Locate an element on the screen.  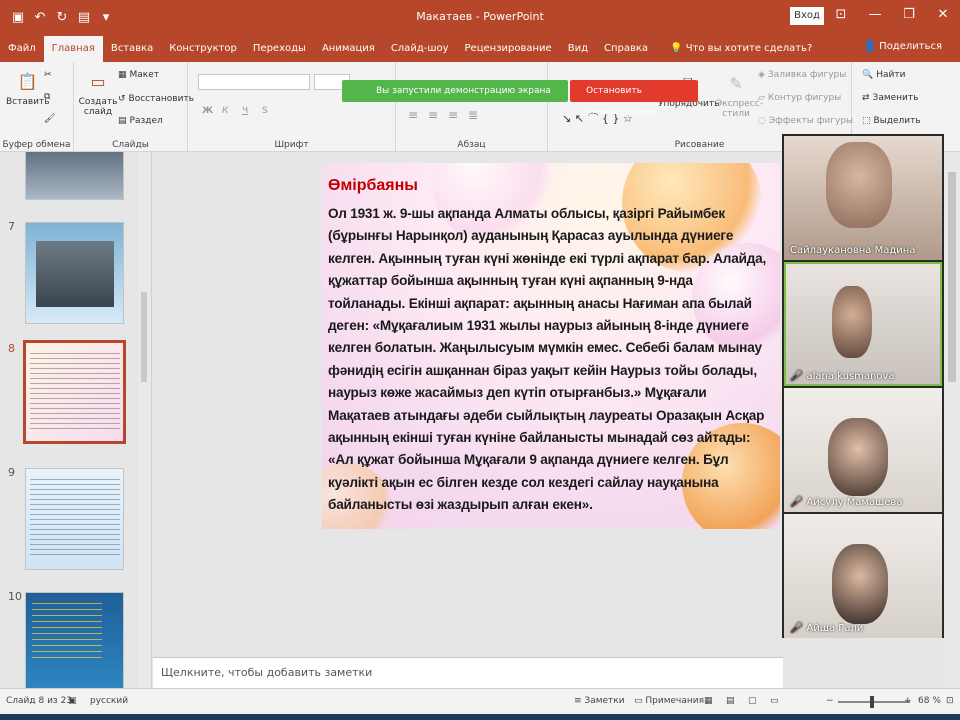
quick-access-toolbar: ▣ ↶ ↻ ▤ ▾ is located at coordinates (160, 17).